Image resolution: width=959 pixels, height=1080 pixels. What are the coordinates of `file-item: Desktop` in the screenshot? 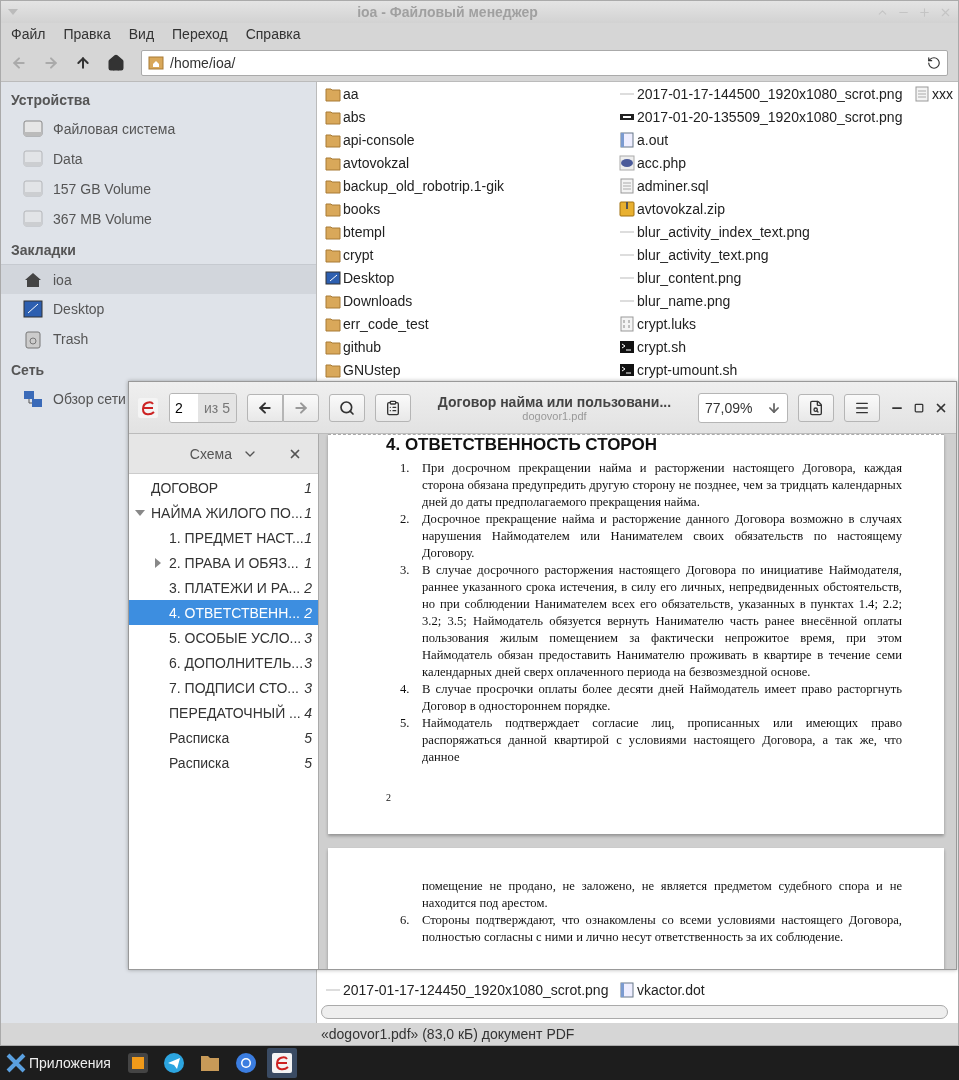 It's located at (360, 277).